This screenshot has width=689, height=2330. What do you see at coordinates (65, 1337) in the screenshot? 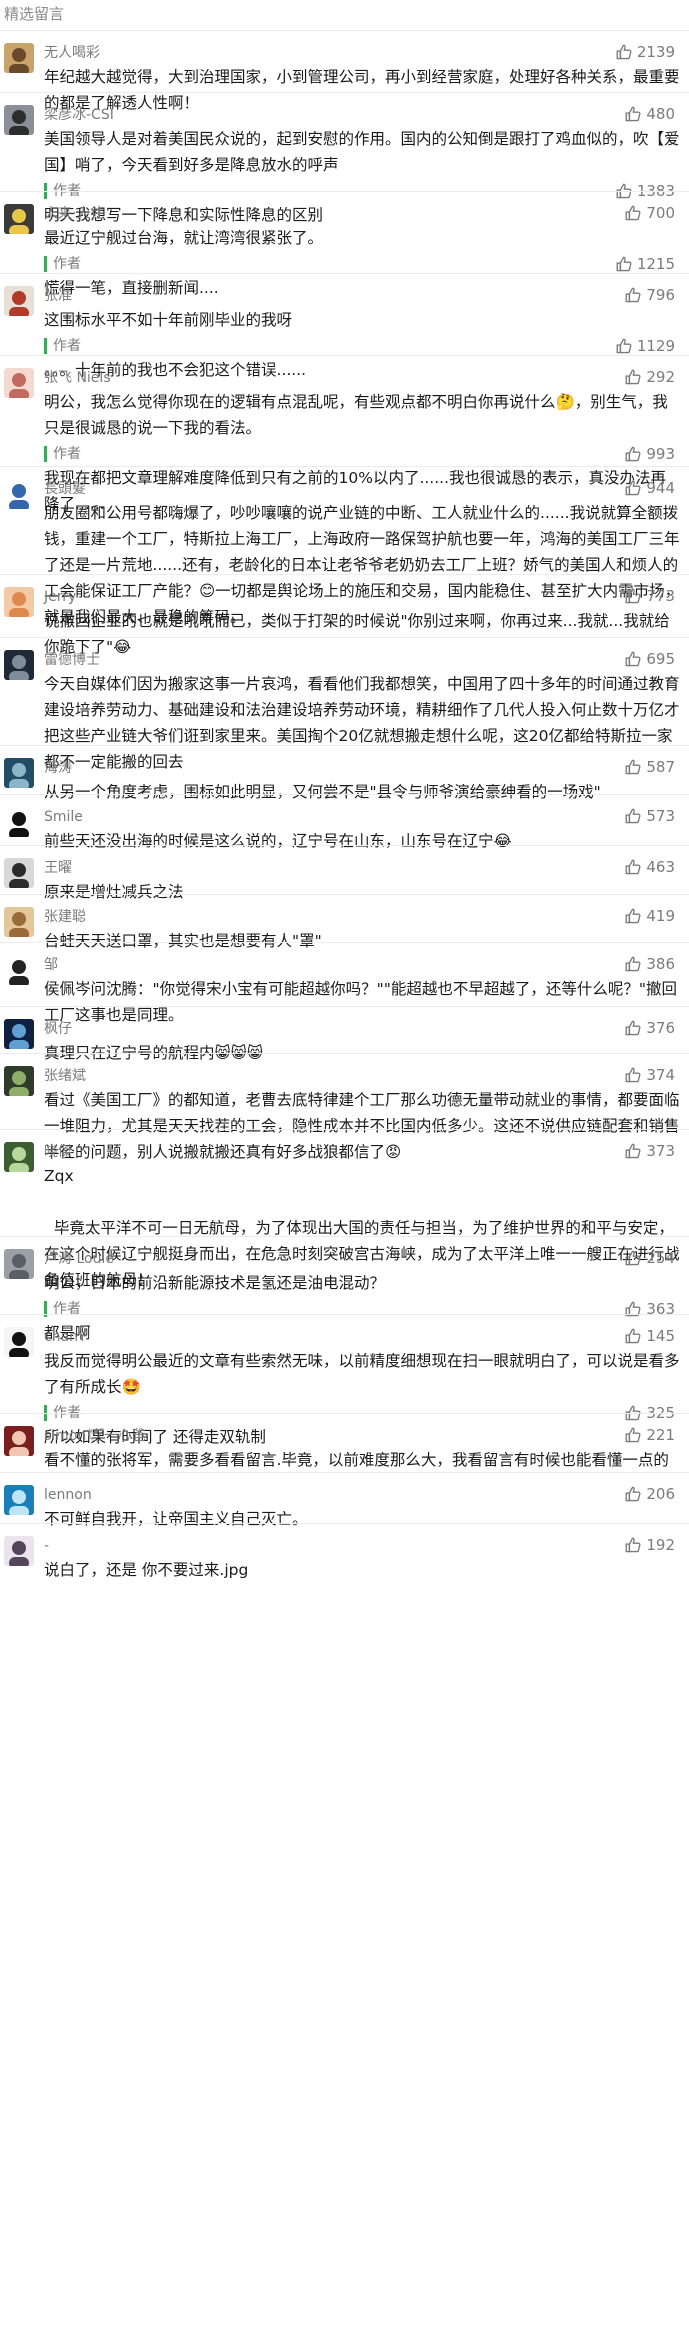
I see `nickname: chanY` at bounding box center [65, 1337].